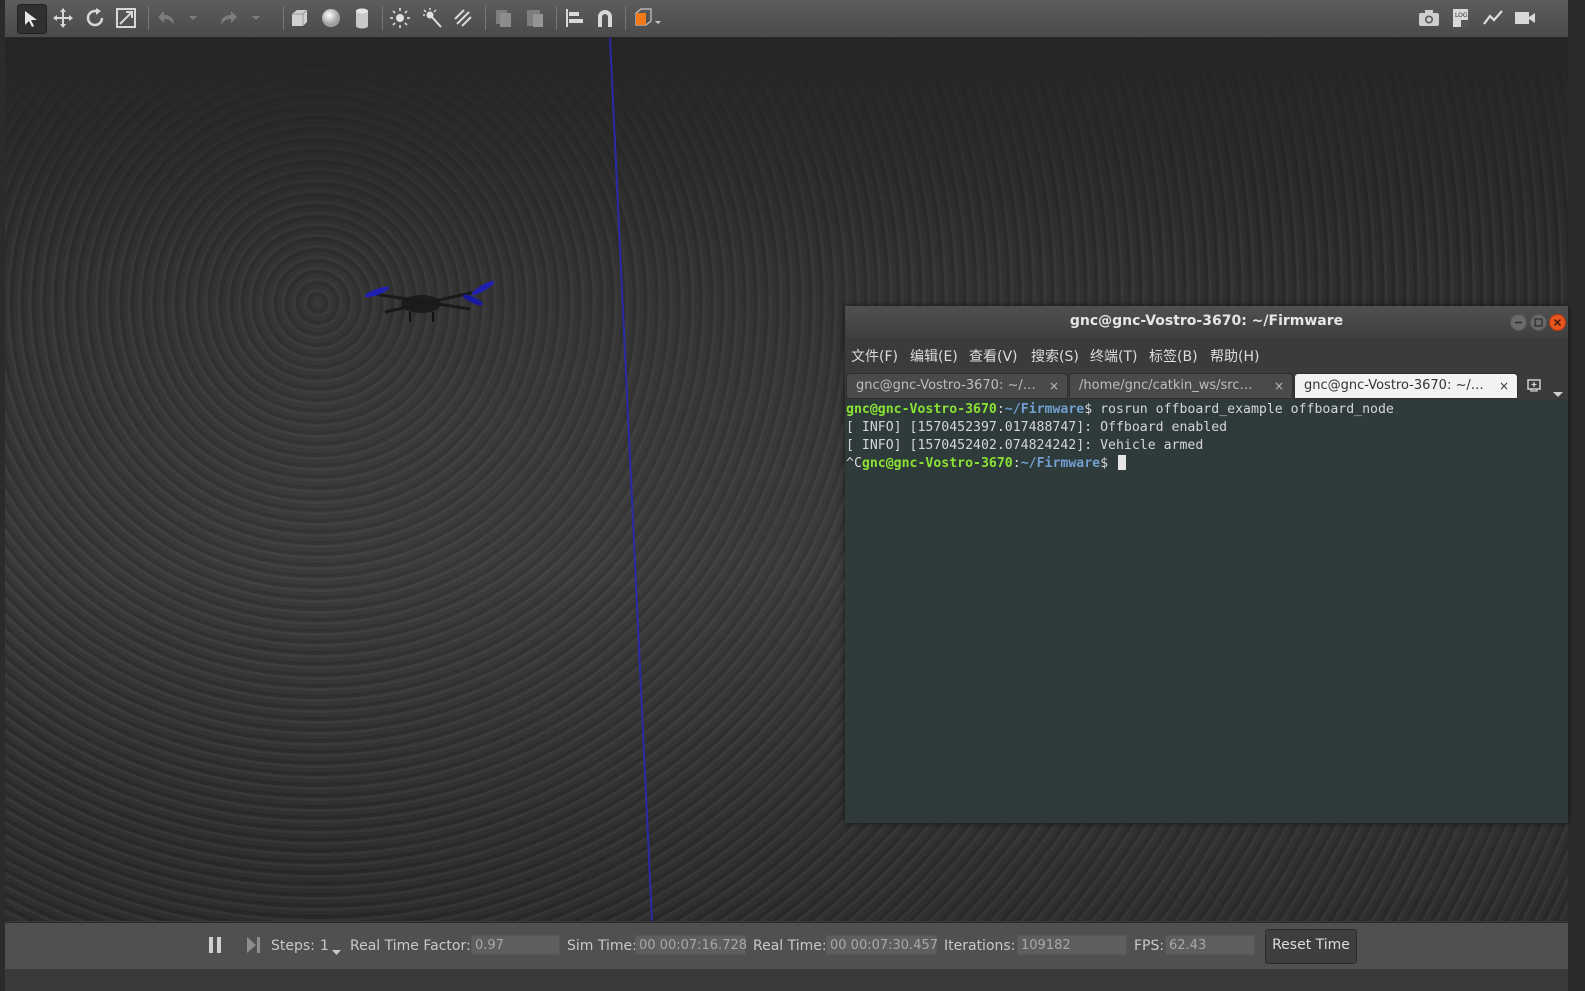 This screenshot has width=1585, height=991. Describe the element at coordinates (993, 356) in the screenshot. I see `menu-view: 查看(V)` at that location.